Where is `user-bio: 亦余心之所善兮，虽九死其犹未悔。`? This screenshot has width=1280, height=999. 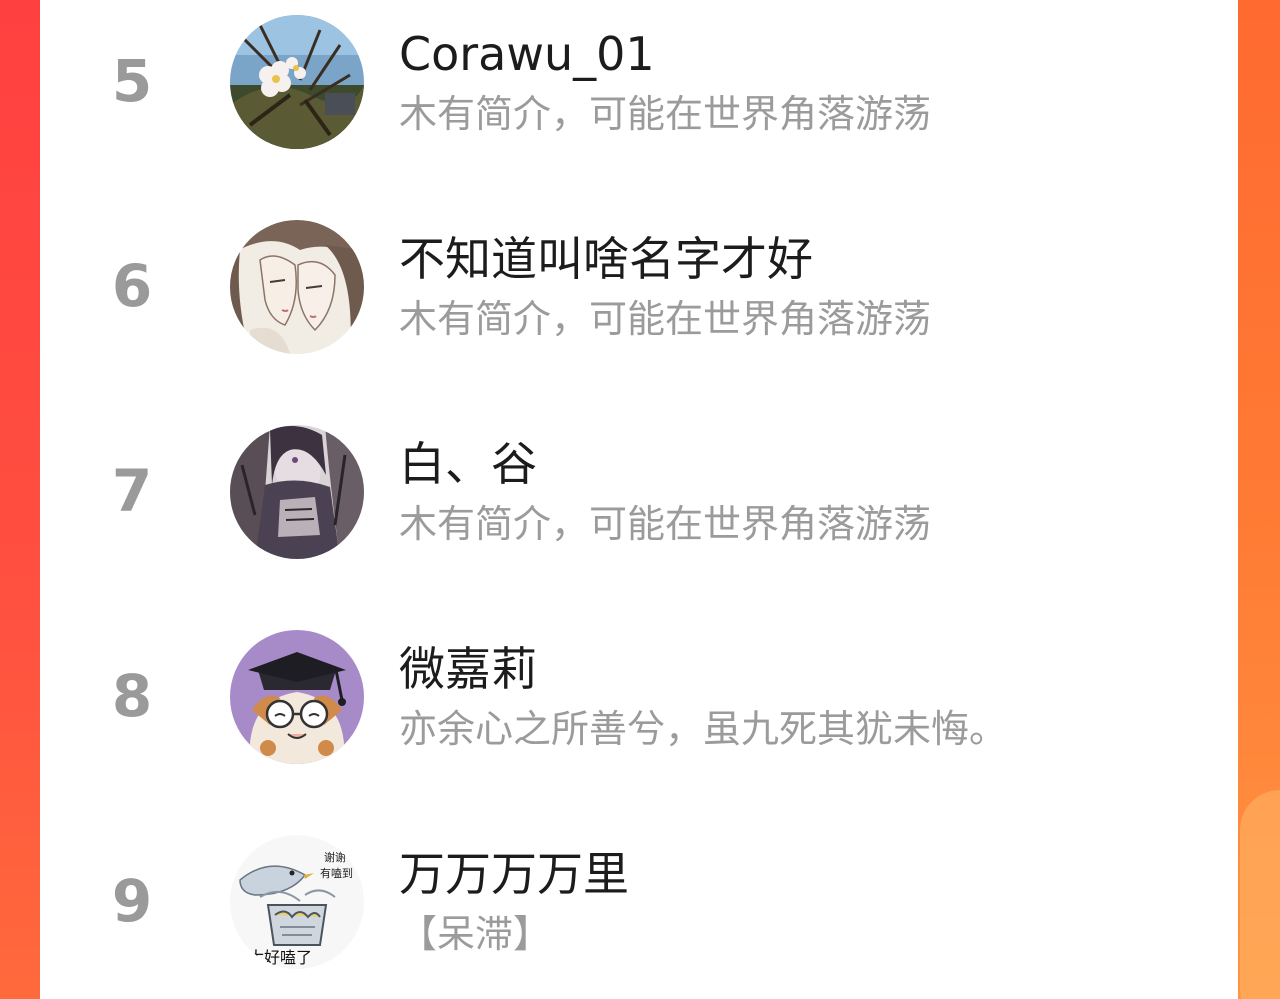
user-bio: 亦余心之所善兮，虽九死其犹未悔。 is located at coordinates (703, 729).